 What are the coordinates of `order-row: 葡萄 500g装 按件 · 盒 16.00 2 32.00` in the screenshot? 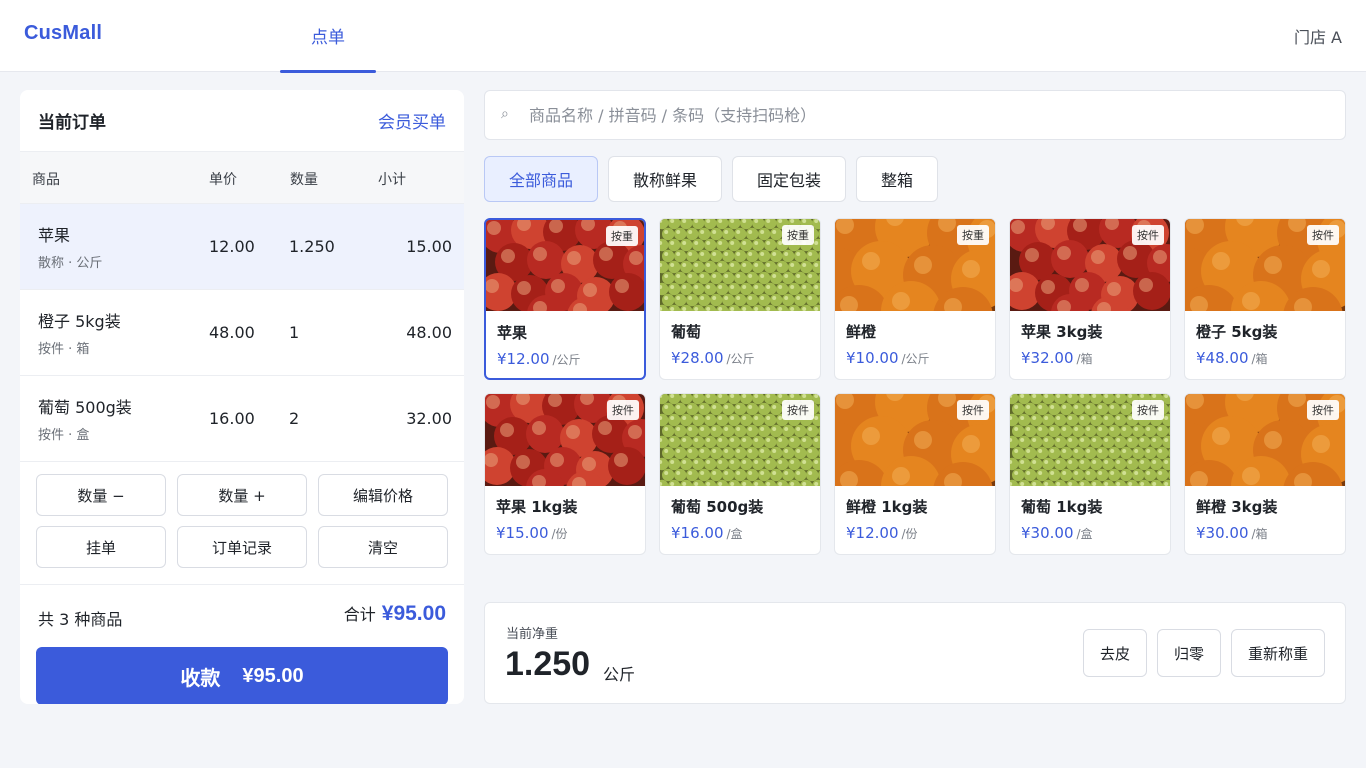 It's located at (242, 419).